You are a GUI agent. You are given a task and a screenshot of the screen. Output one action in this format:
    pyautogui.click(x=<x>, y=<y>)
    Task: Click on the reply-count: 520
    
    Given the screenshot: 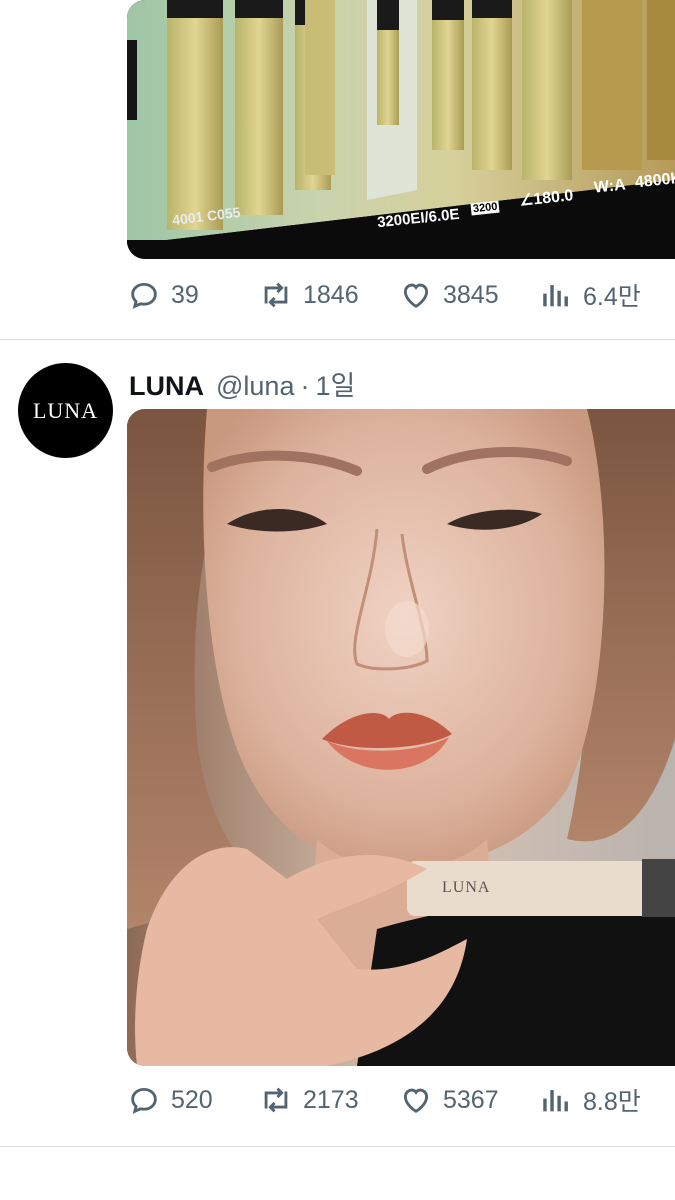 What is the action you would take?
    pyautogui.click(x=192, y=1099)
    